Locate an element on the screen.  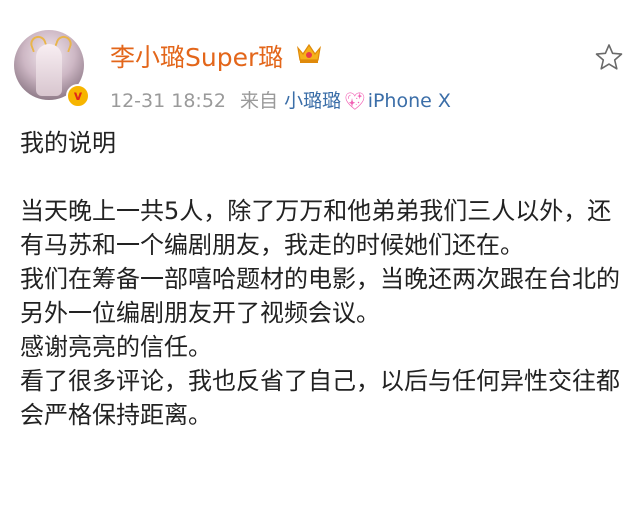
verified-badge-icon: v is located at coordinates (78, 96).